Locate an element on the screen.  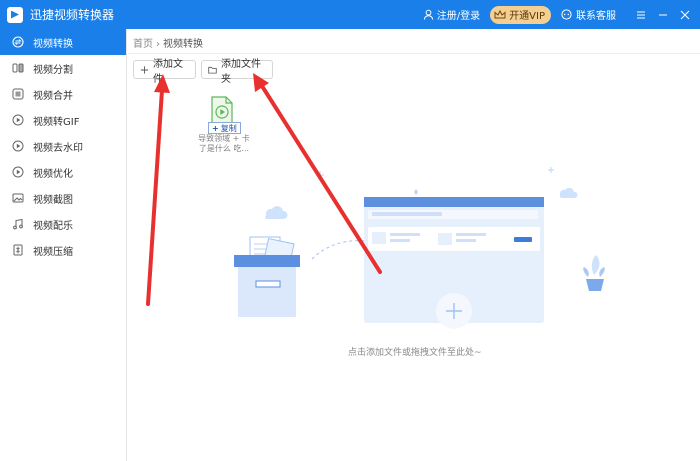
gif-icon is located at coordinates (18, 120).